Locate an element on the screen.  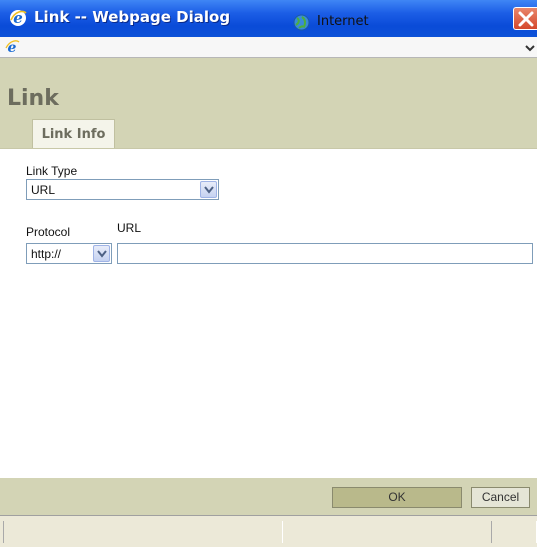
ok-button: OK is located at coordinates (397, 497).